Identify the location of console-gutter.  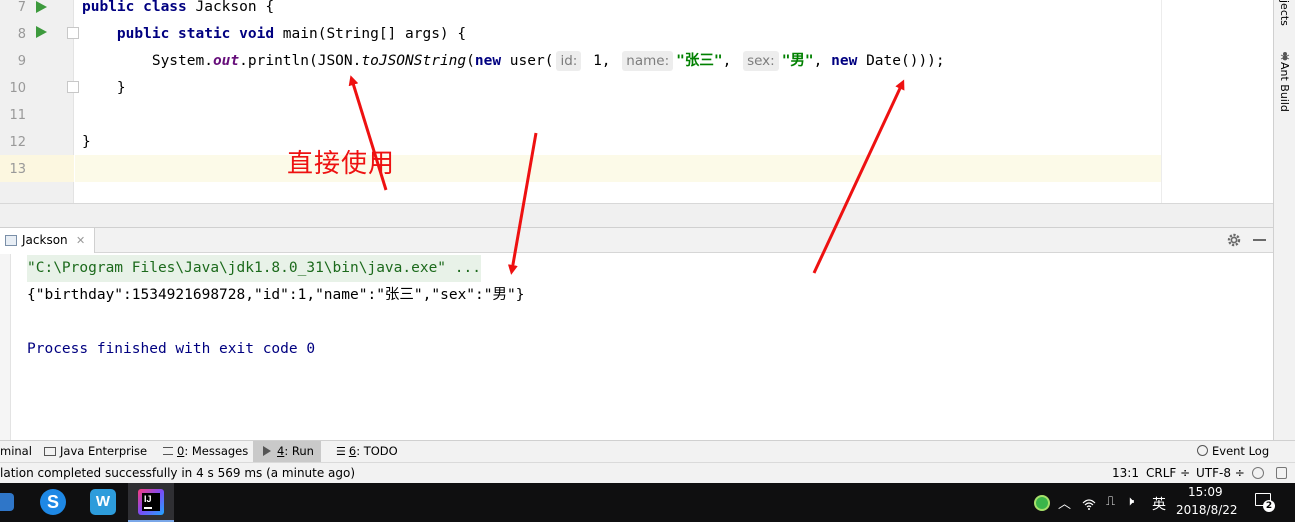
(5, 347).